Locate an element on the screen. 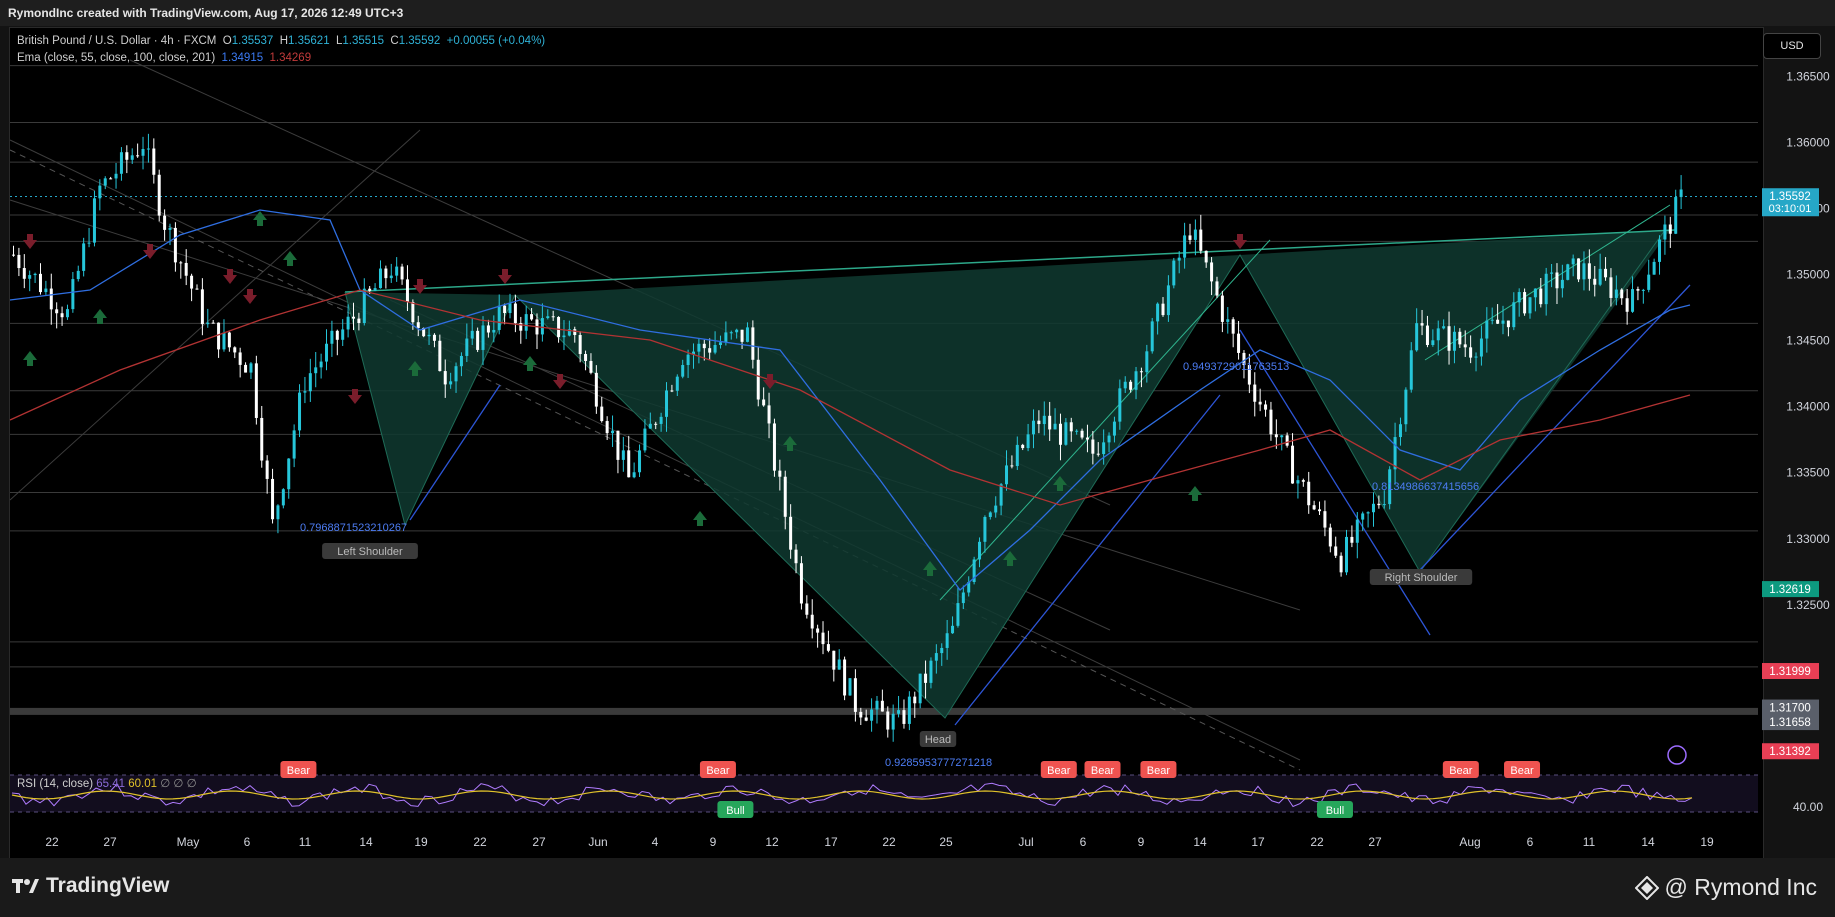 The image size is (1835, 917). rsi-axis-tick: 40.00 is located at coordinates (1808, 807).